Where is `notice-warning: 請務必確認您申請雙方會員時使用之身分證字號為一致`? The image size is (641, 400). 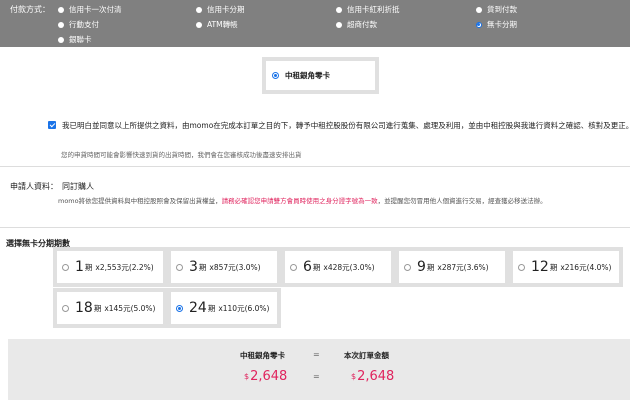
notice-warning: 請務必確認您申請雙方會員時使用之身分證字號為一致 is located at coordinates (299, 201).